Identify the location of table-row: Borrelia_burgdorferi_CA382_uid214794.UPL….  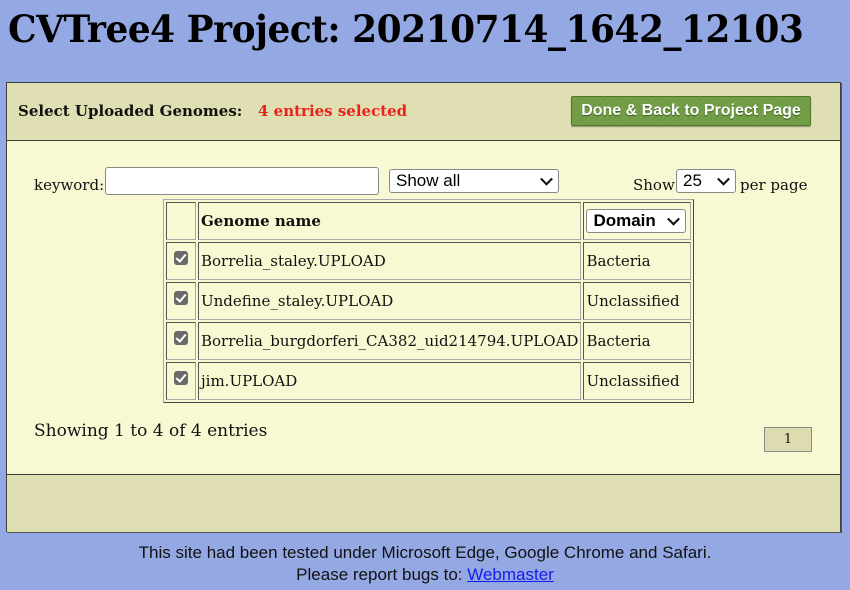
(429, 341).